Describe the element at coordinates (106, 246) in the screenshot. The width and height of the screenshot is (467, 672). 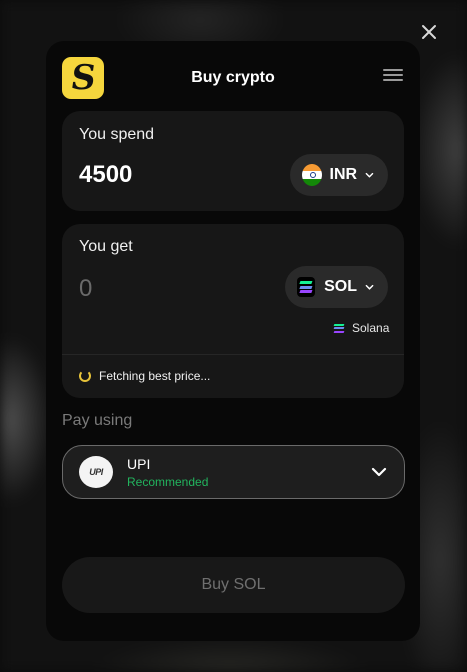
I see `get-label: You get` at that location.